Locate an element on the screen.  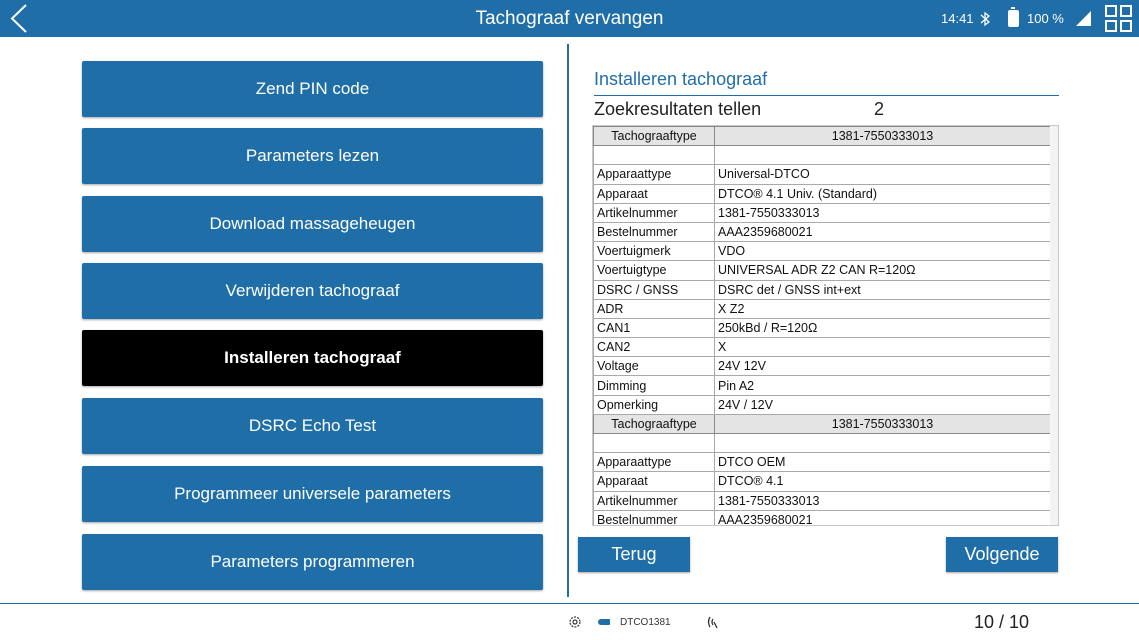
row-value: 24V / 12V is located at coordinates (882, 404).